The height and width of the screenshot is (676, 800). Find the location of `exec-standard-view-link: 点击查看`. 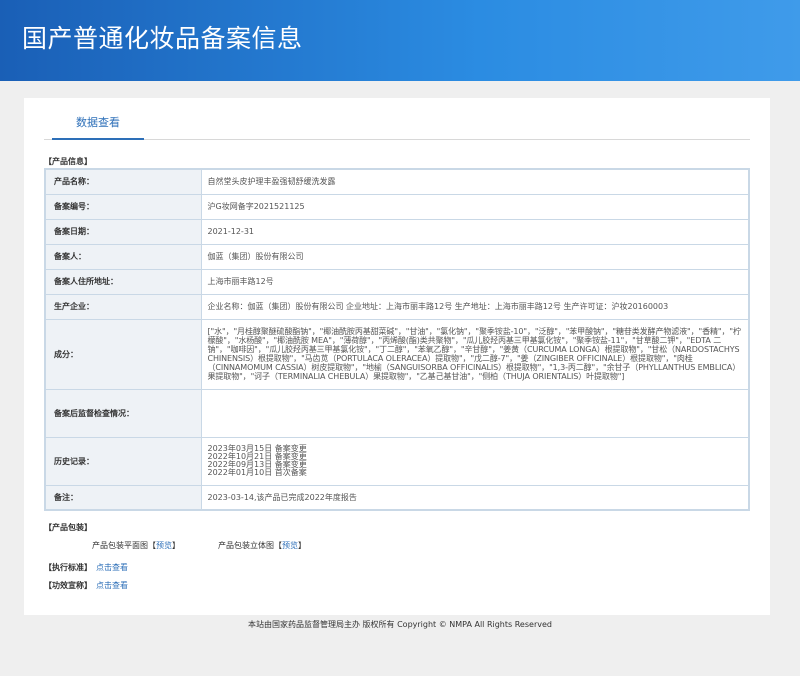

exec-standard-view-link: 点击查看 is located at coordinates (112, 567).